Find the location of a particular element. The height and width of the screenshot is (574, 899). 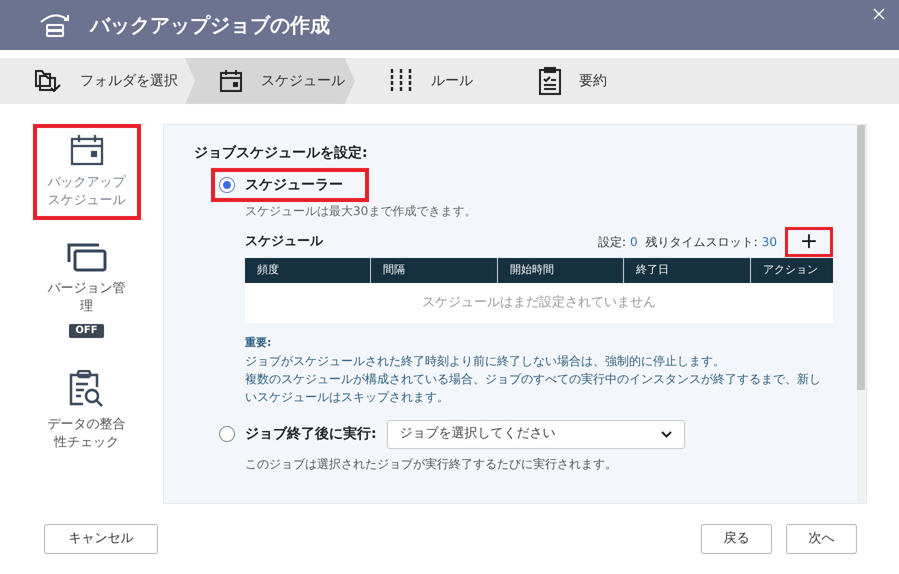

cancel-button: キャンセル is located at coordinates (101, 539).